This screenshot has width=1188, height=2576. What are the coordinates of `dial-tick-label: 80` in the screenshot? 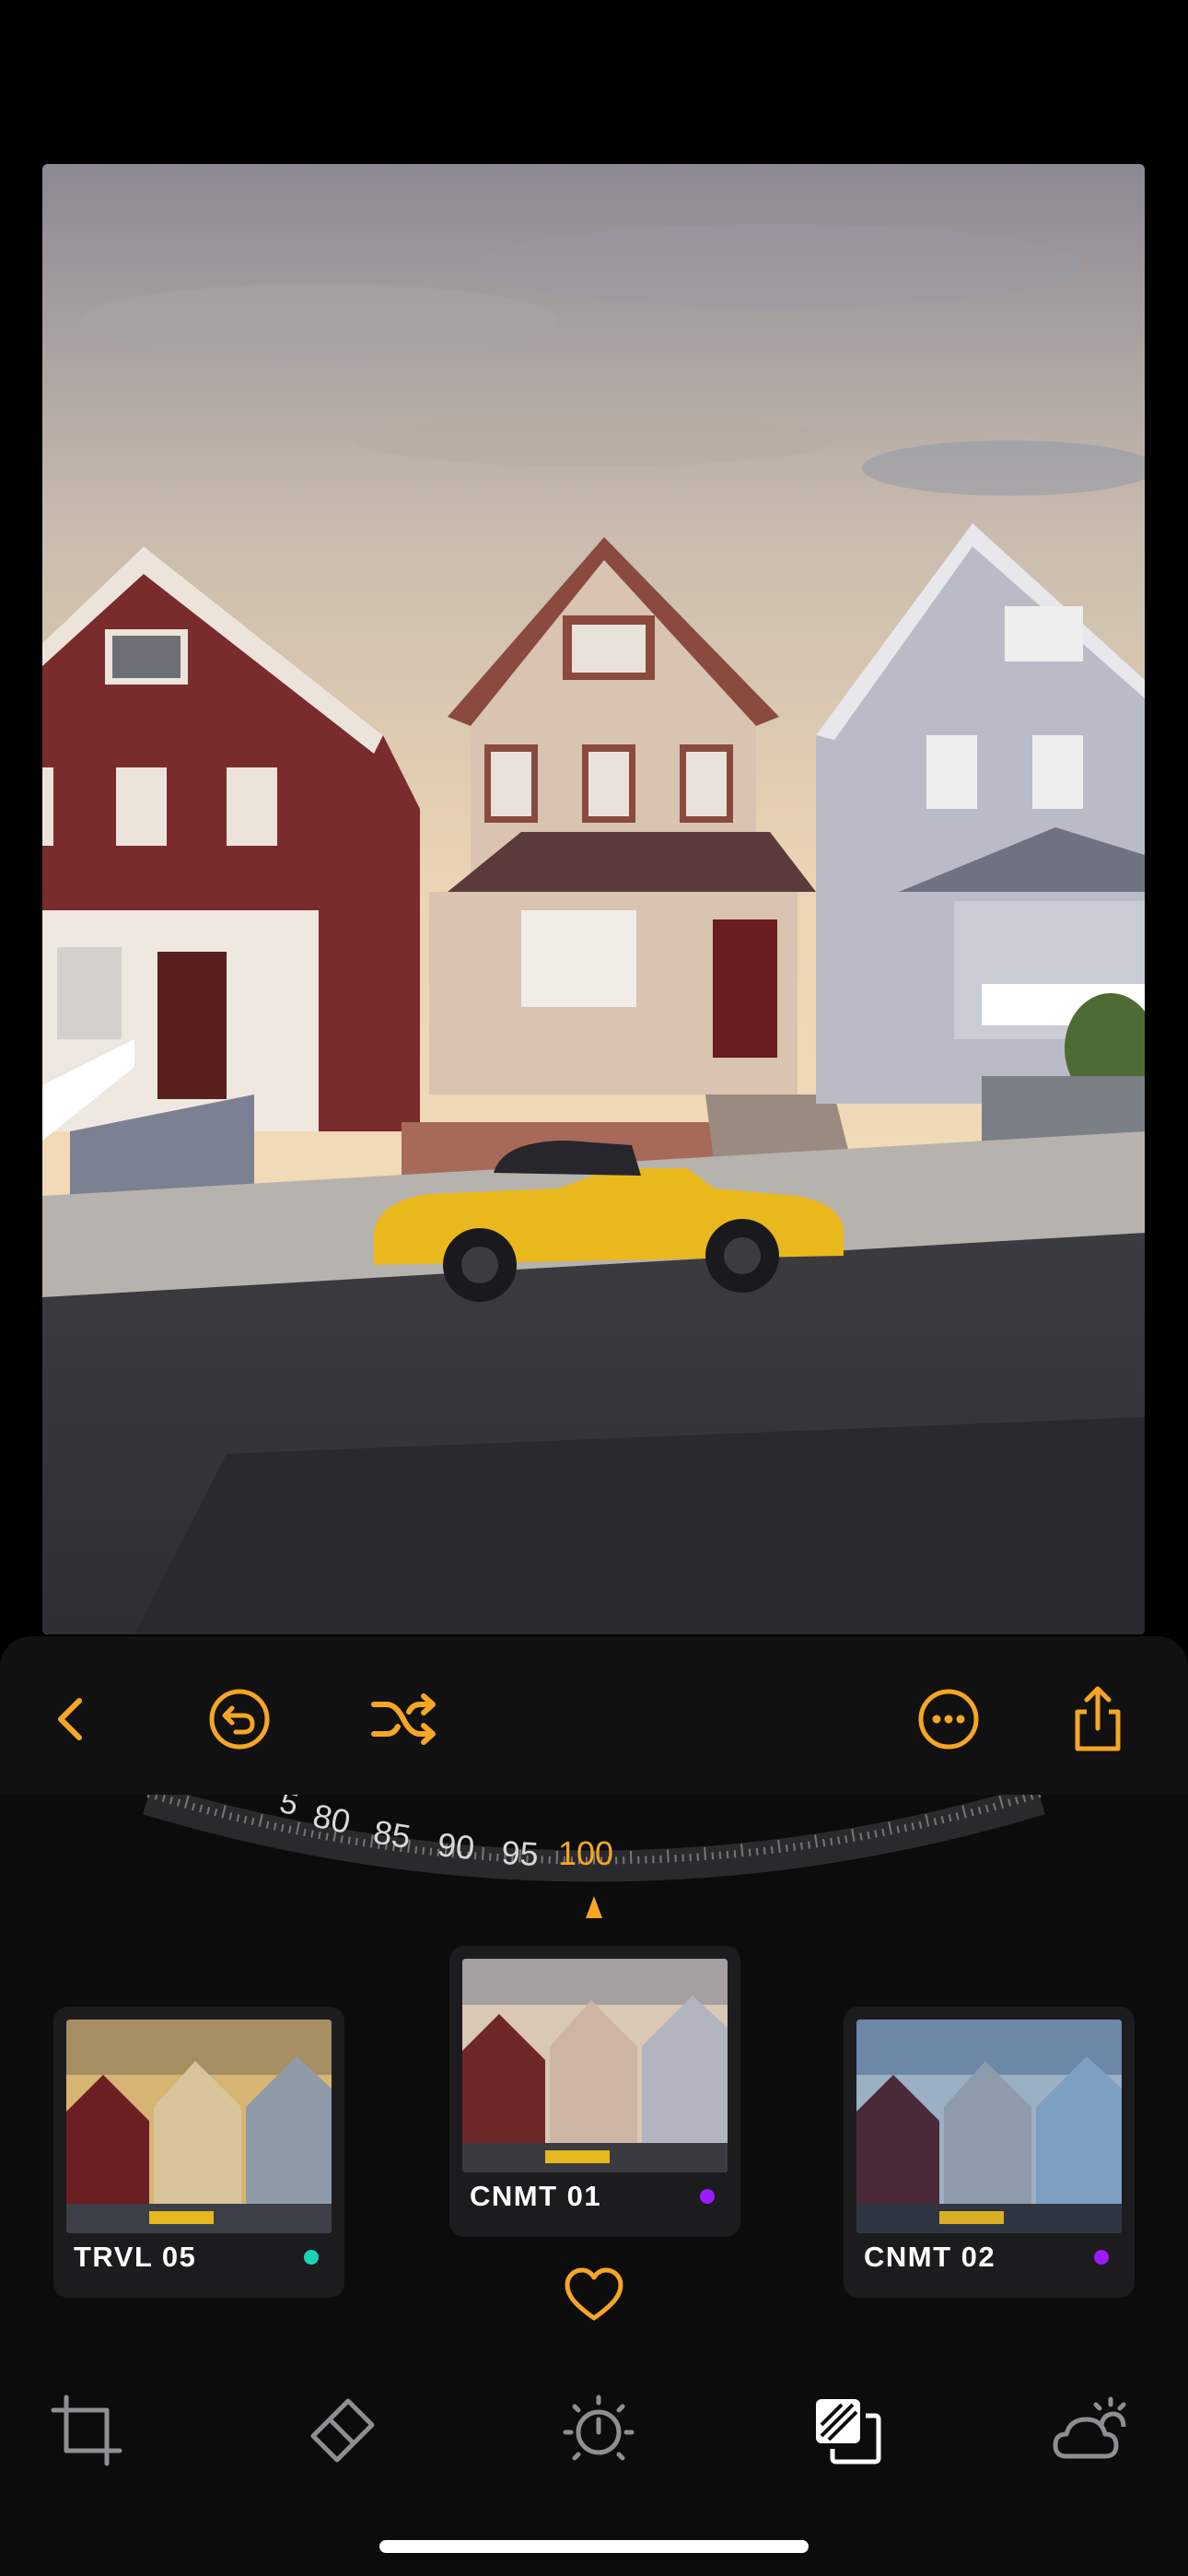 It's located at (331, 1819).